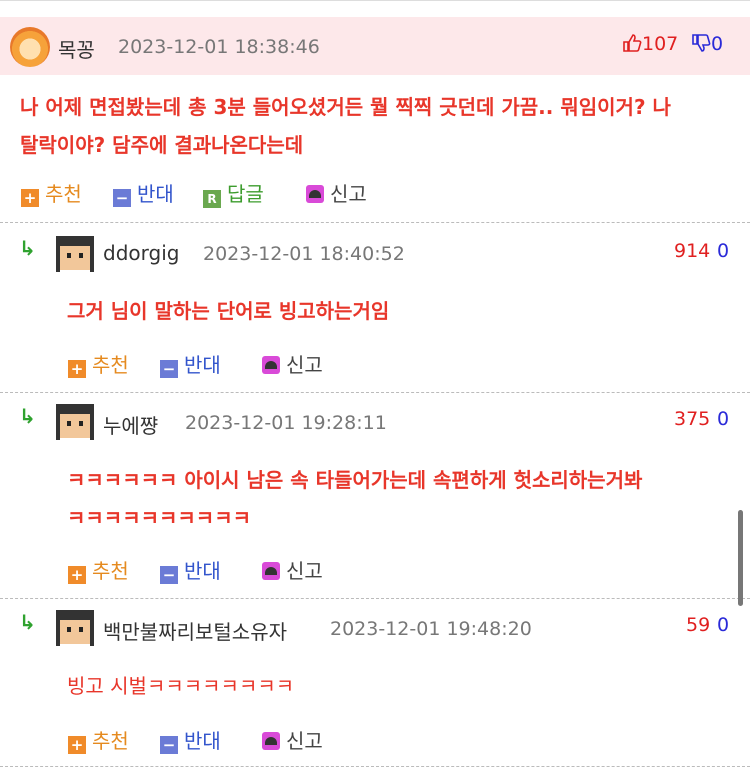  What do you see at coordinates (402, 686) in the screenshot?
I see `comment-body: 빙고 시벌ㅋㅋㅋㅋㅋㅋㅋㅋ` at bounding box center [402, 686].